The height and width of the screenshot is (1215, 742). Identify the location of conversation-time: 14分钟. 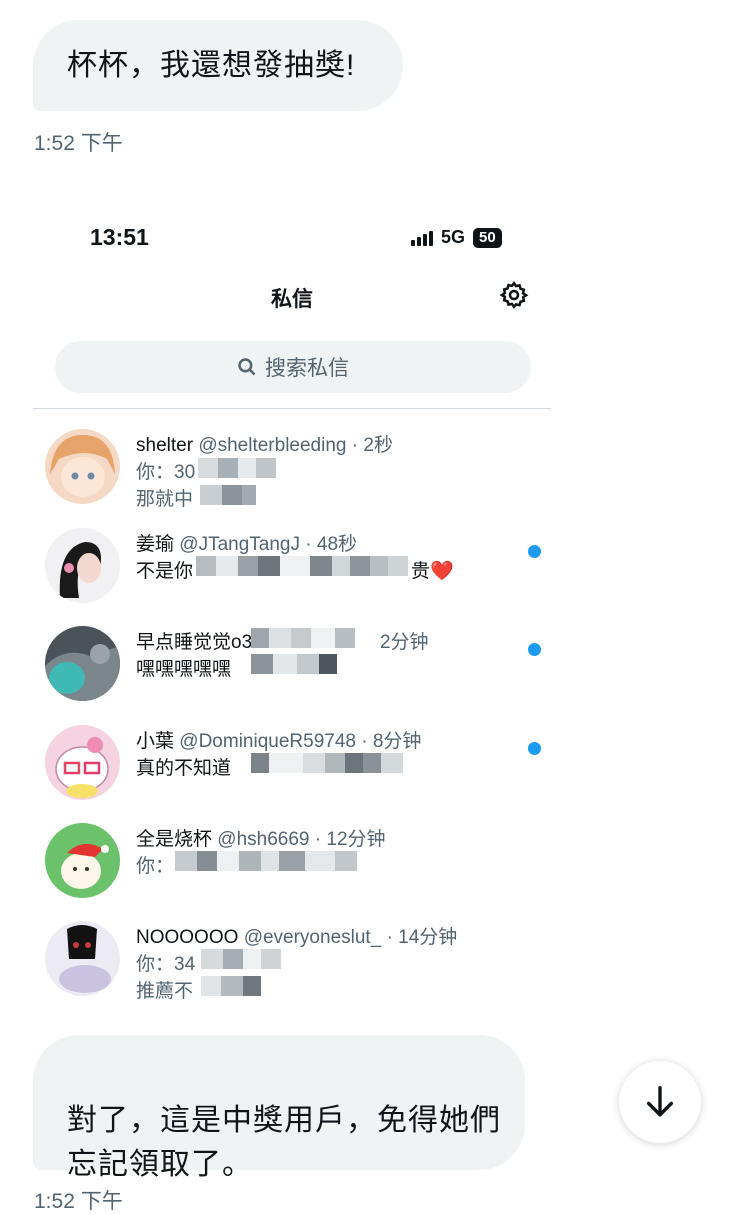
(428, 937).